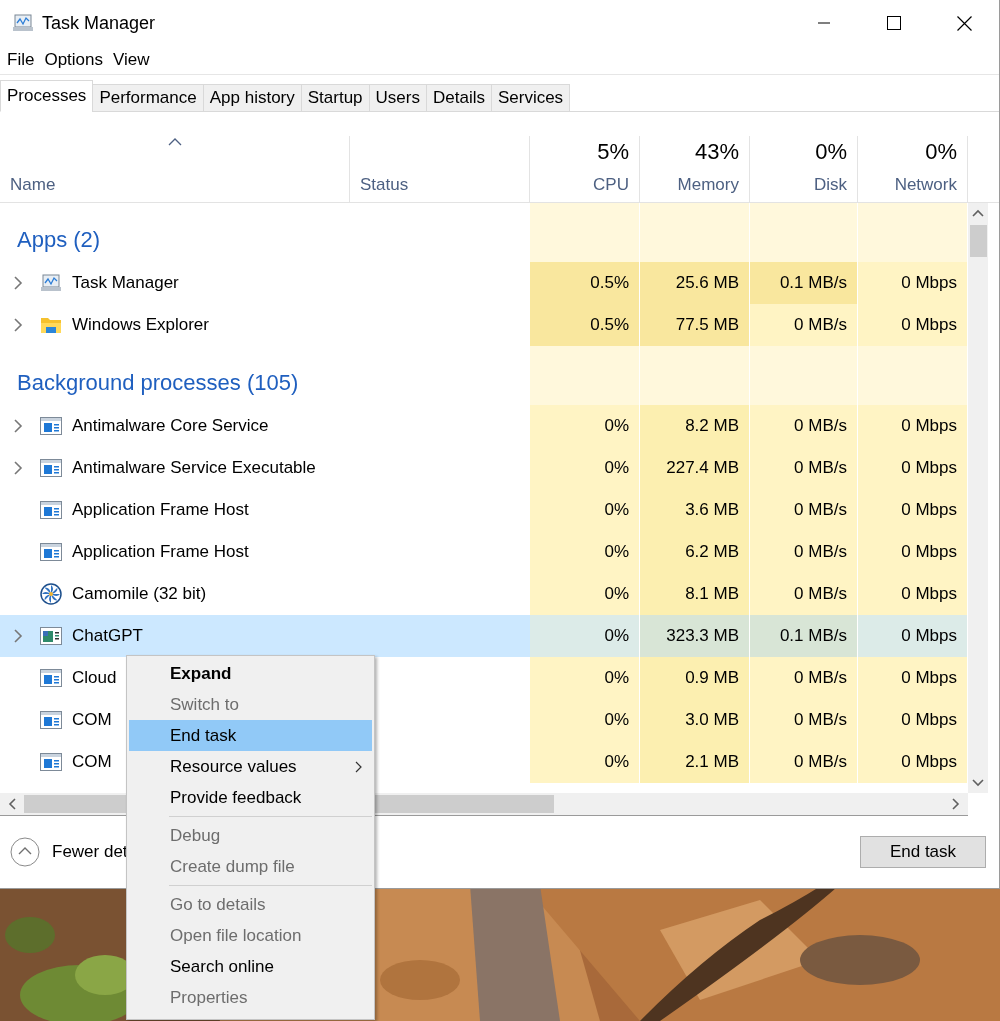 This screenshot has width=1000, height=1021. Describe the element at coordinates (695, 762) in the screenshot. I see `table-cell: 2.1 MB` at that location.